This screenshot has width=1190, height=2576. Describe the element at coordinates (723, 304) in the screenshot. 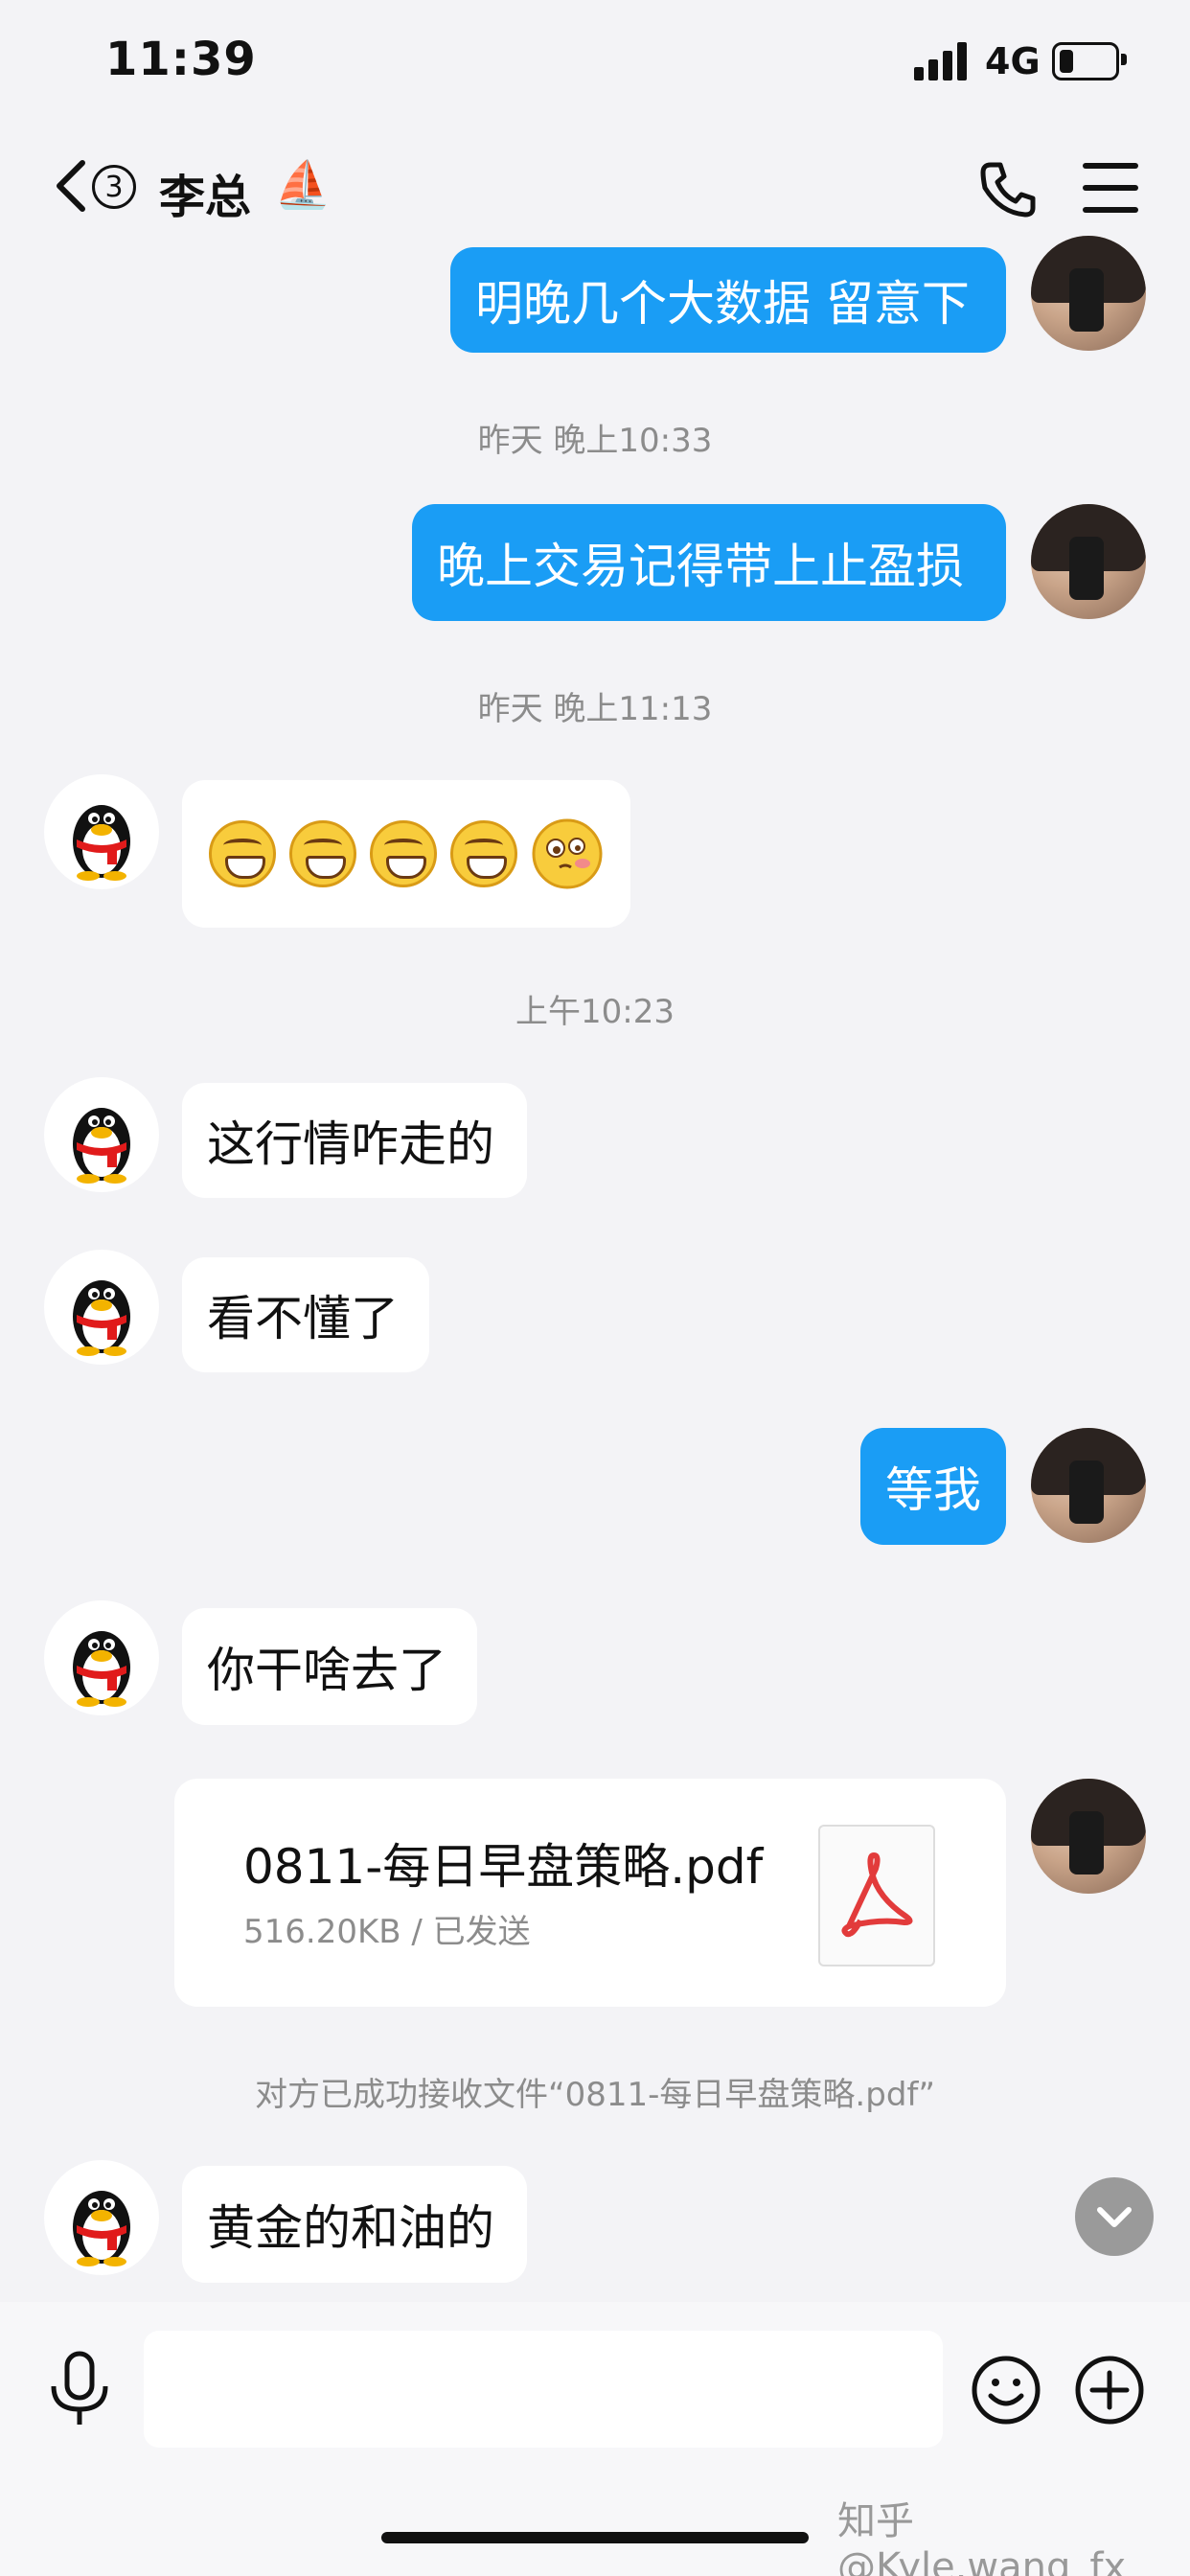

I see `message-text: 明晚几个大数据 留意下` at that location.